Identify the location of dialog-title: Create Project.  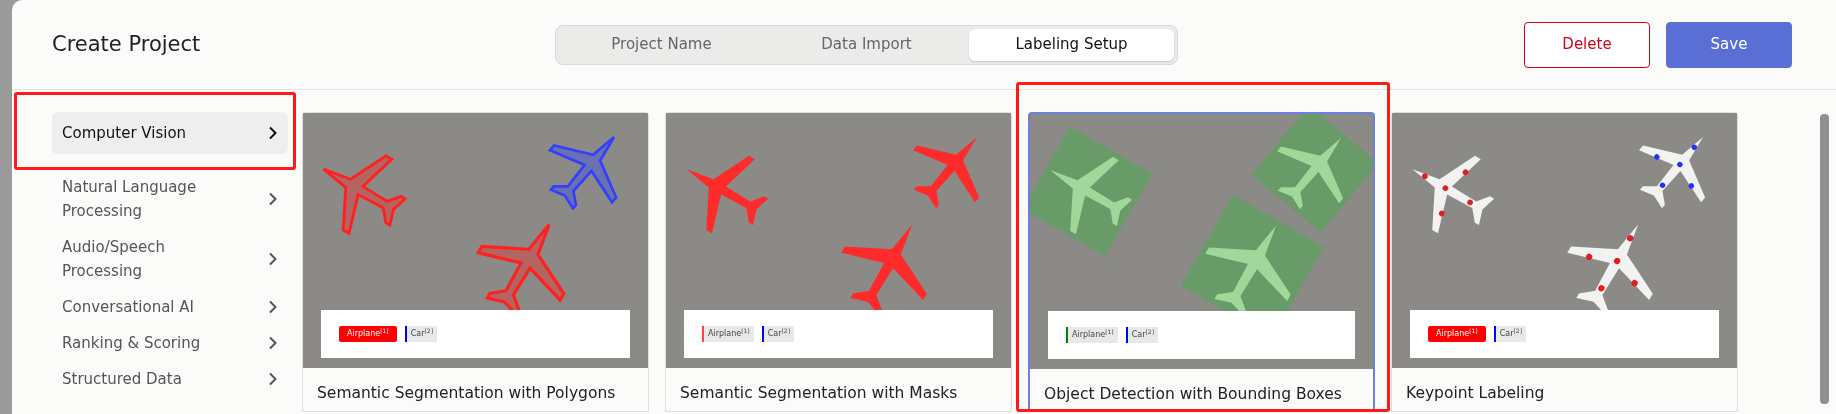
(127, 44).